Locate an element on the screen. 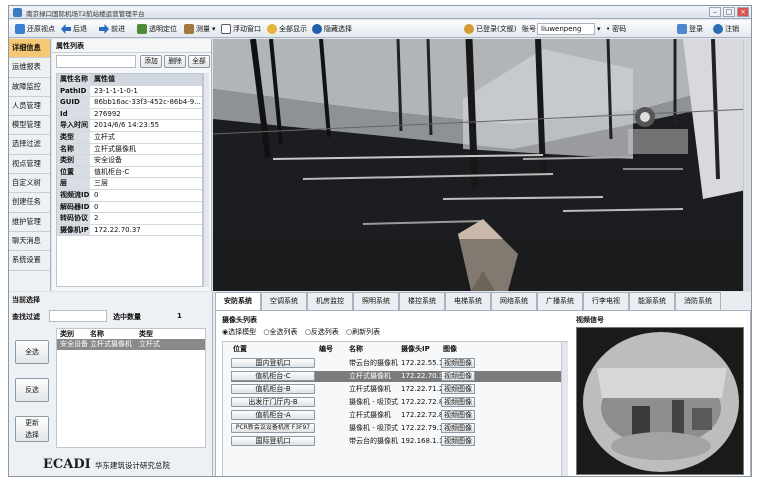 The image size is (760, 482). camera-table-scrollbar is located at coordinates (564, 409).